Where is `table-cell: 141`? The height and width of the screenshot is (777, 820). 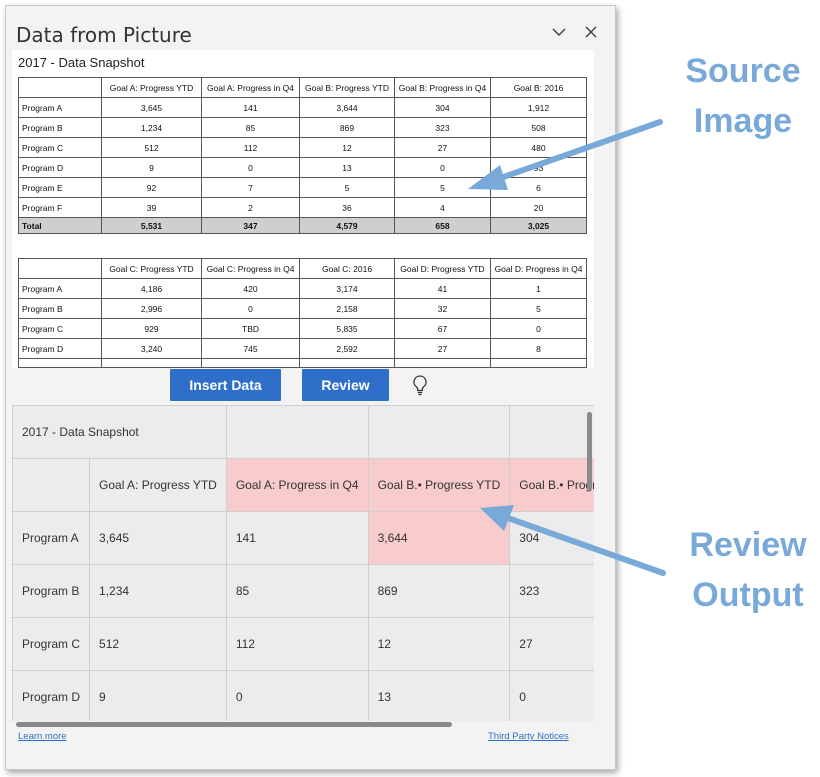 table-cell: 141 is located at coordinates (250, 107).